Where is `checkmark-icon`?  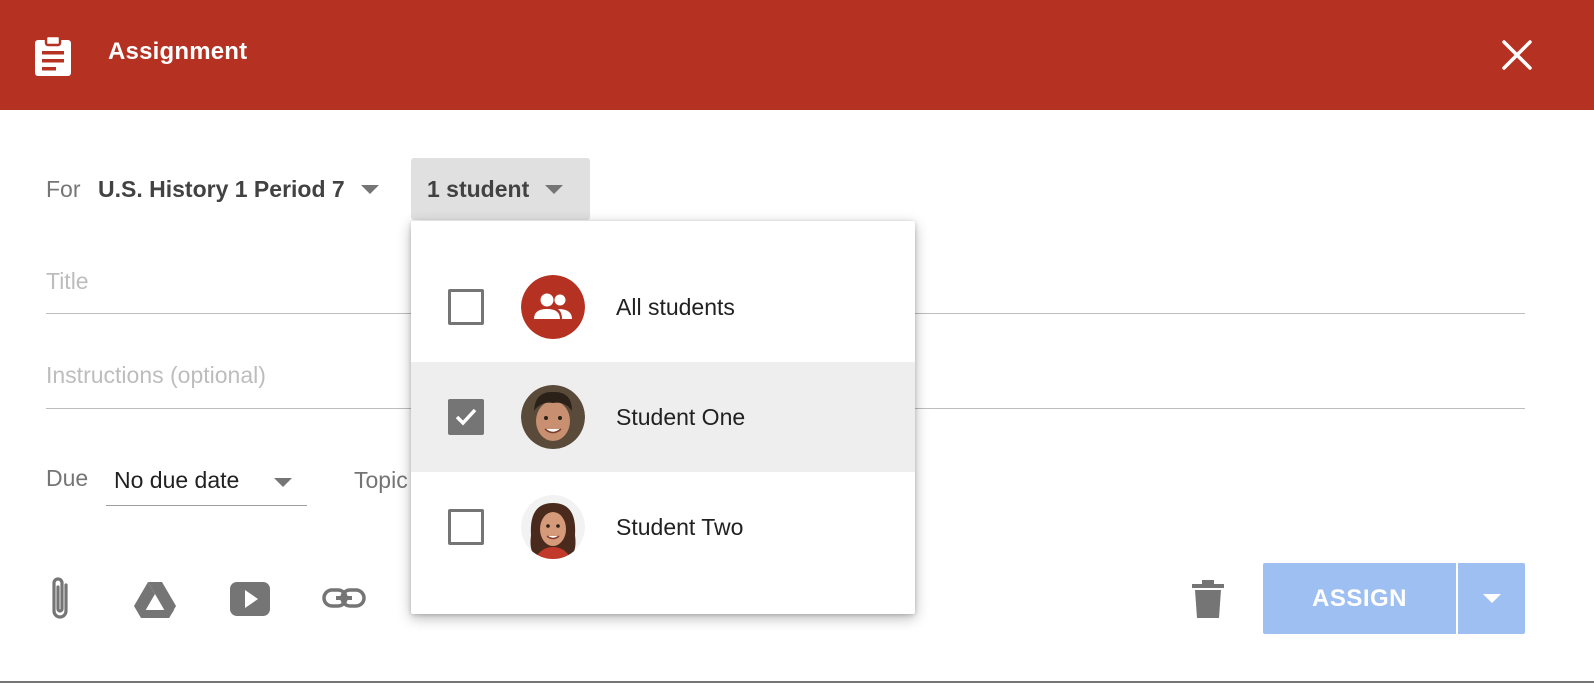 checkmark-icon is located at coordinates (466, 417).